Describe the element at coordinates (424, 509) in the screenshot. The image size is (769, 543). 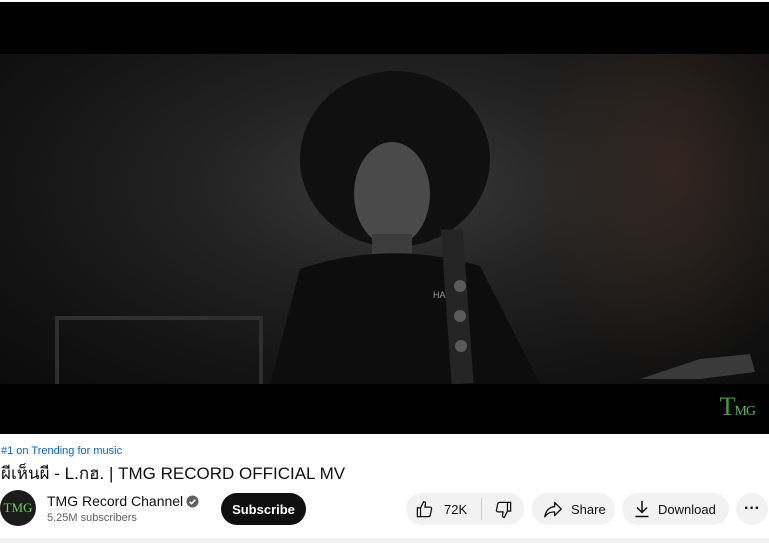
I see `thumbs-up-icon` at that location.